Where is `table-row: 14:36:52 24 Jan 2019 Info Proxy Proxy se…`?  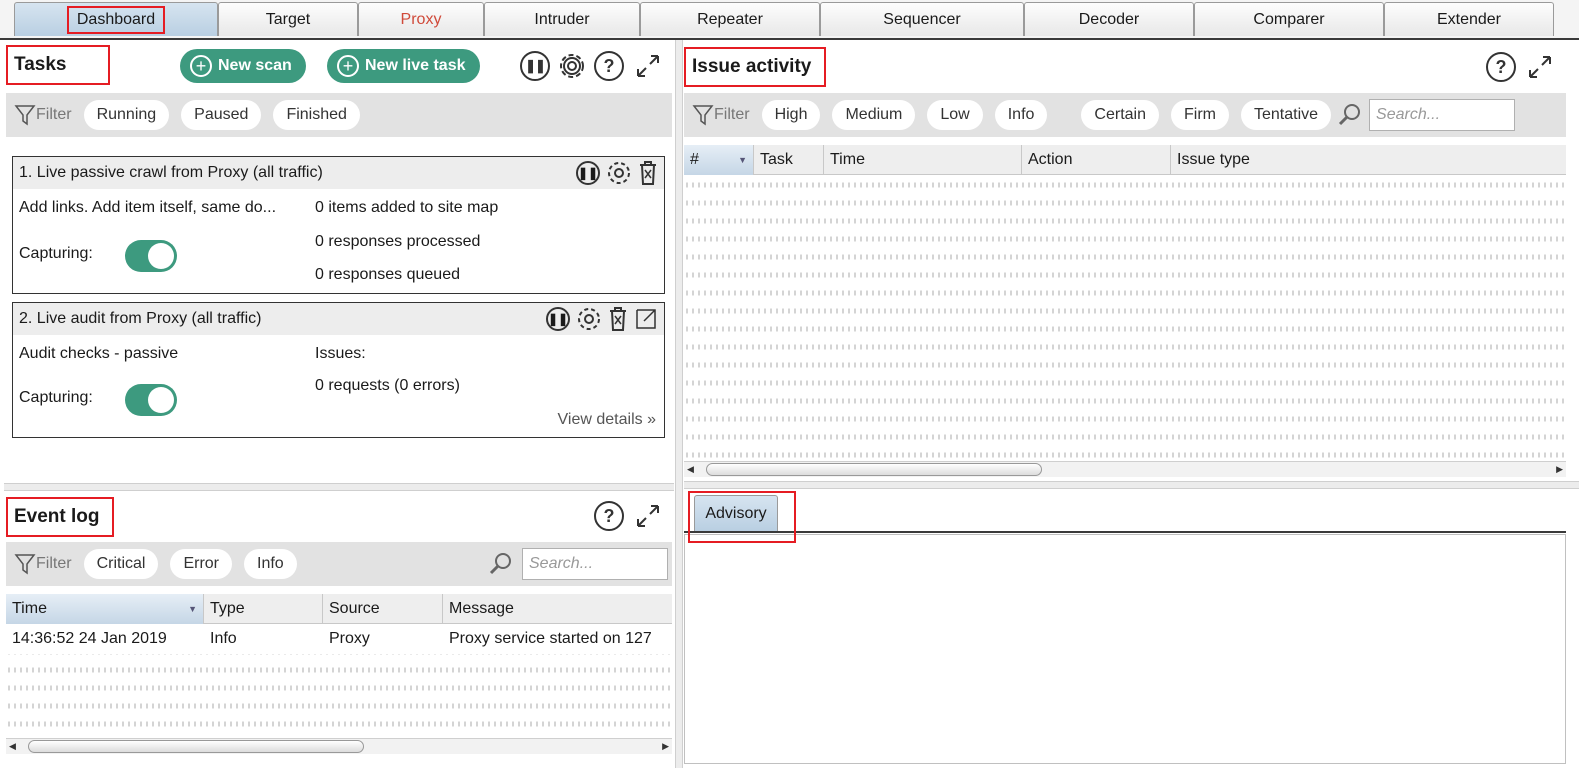 table-row: 14:36:52 24 Jan 2019 Info Proxy Proxy se… is located at coordinates (339, 639).